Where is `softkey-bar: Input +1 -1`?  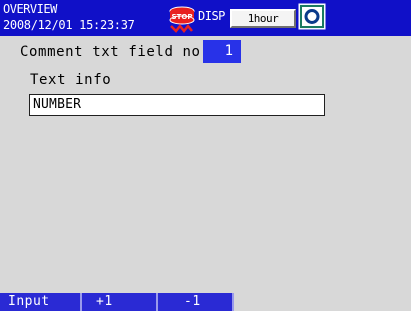
softkey-bar: Input +1 -1 is located at coordinates (205, 302).